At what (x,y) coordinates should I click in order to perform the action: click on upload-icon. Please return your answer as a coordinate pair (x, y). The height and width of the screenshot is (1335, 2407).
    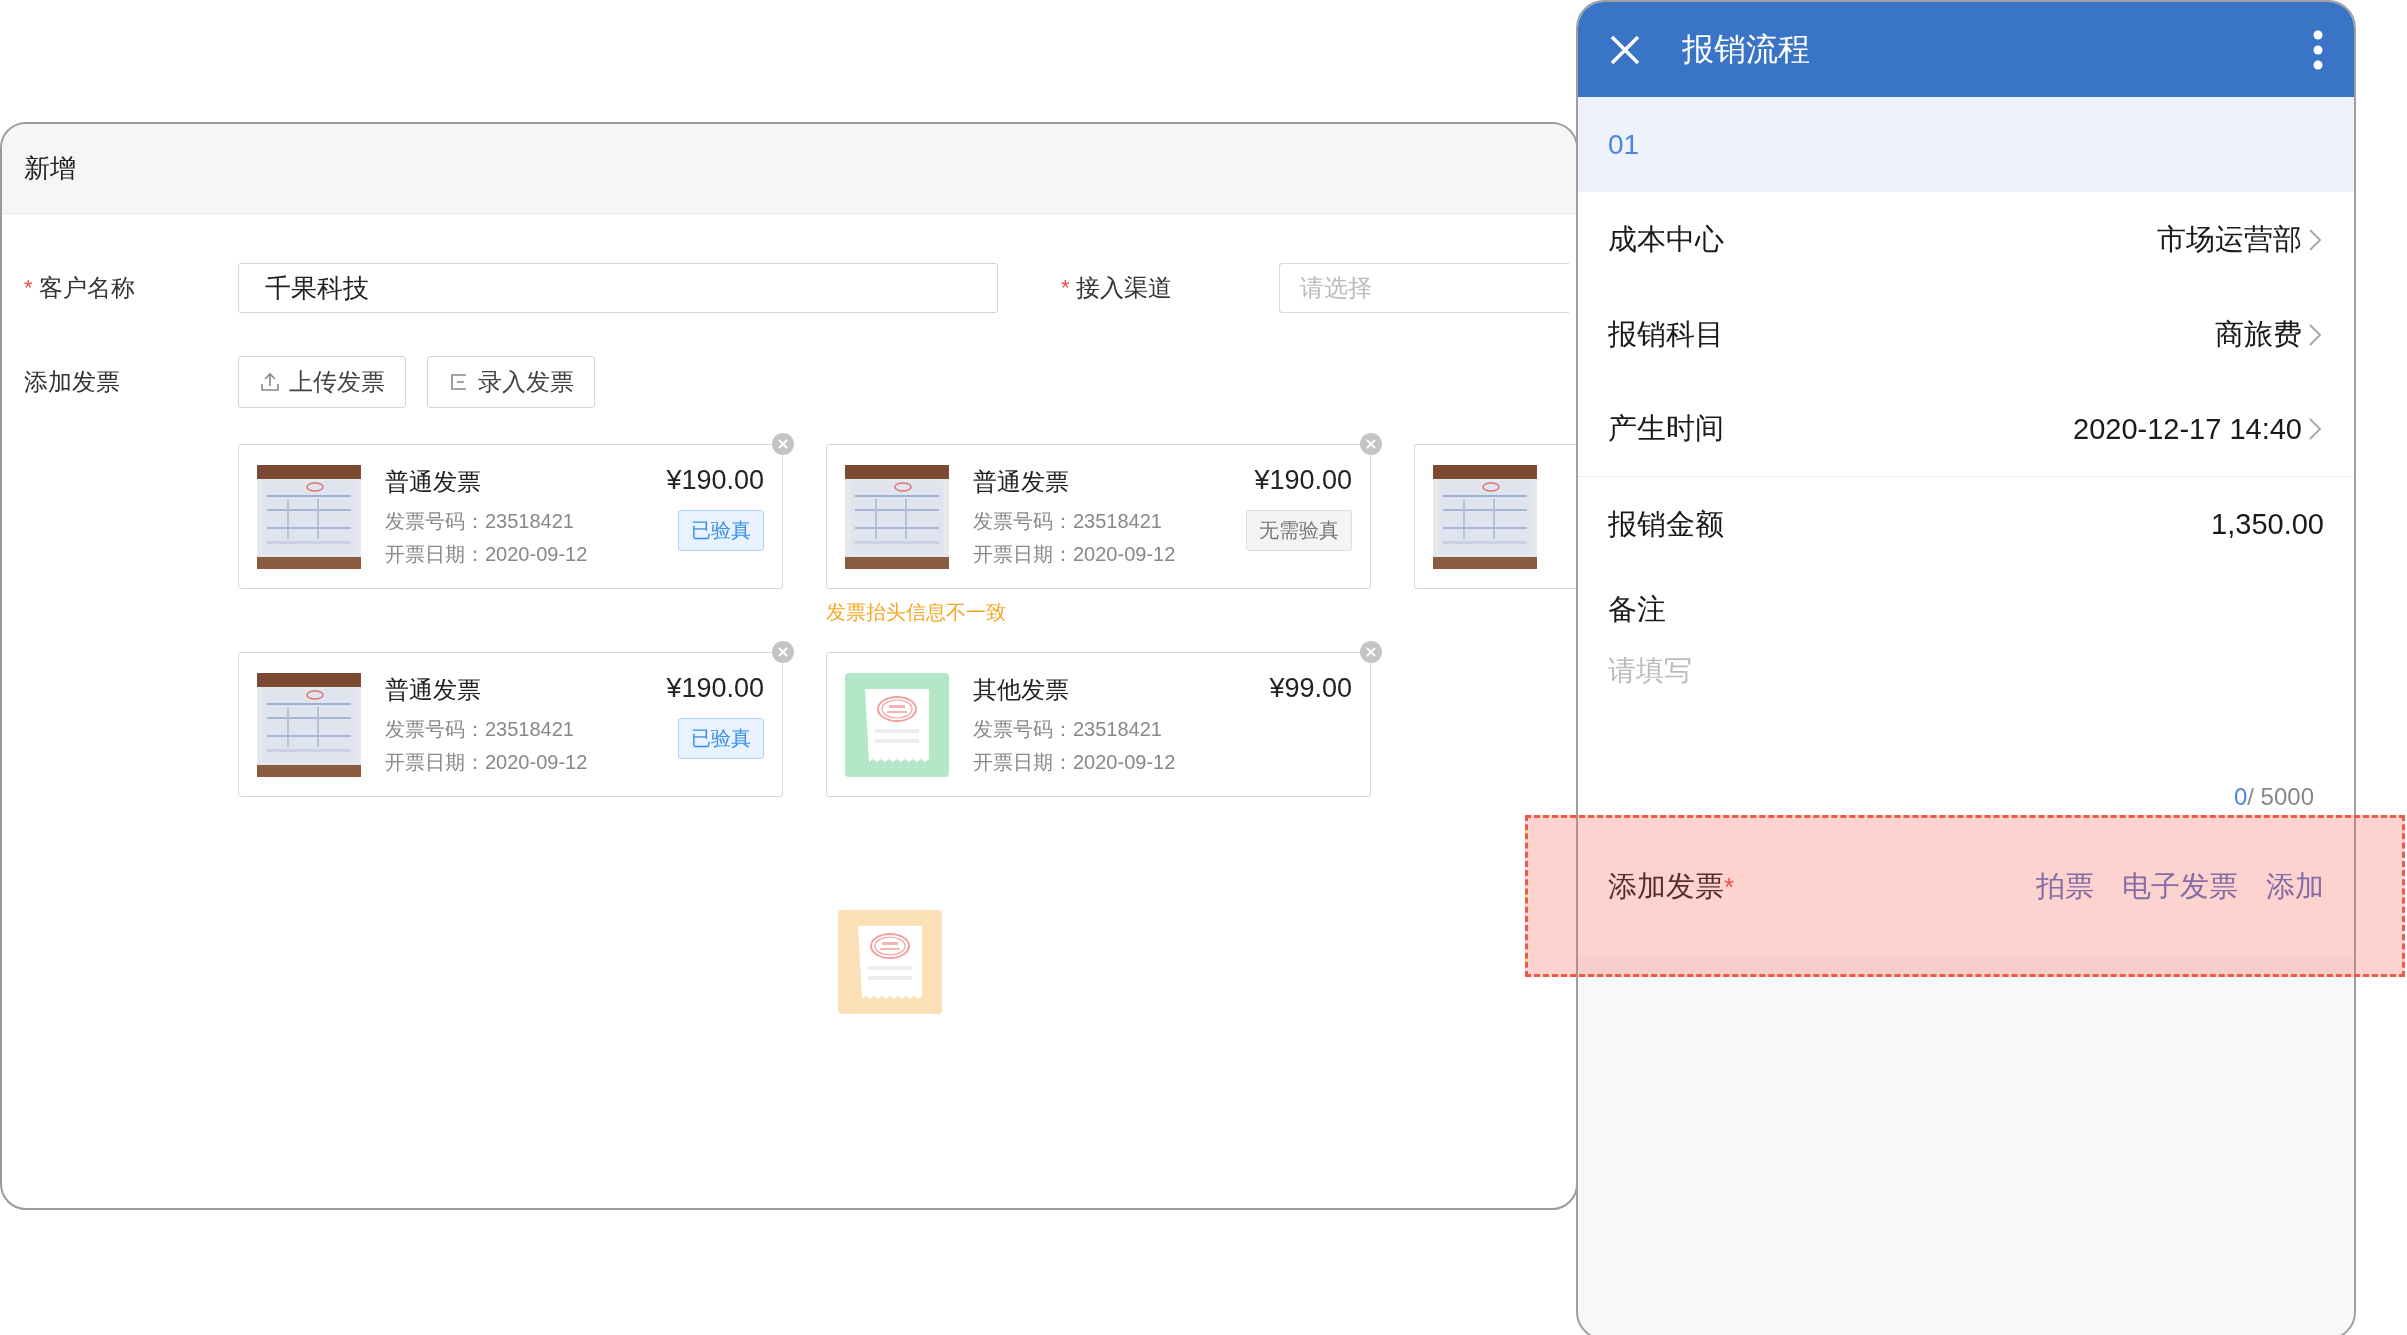
    Looking at the image, I should click on (270, 382).